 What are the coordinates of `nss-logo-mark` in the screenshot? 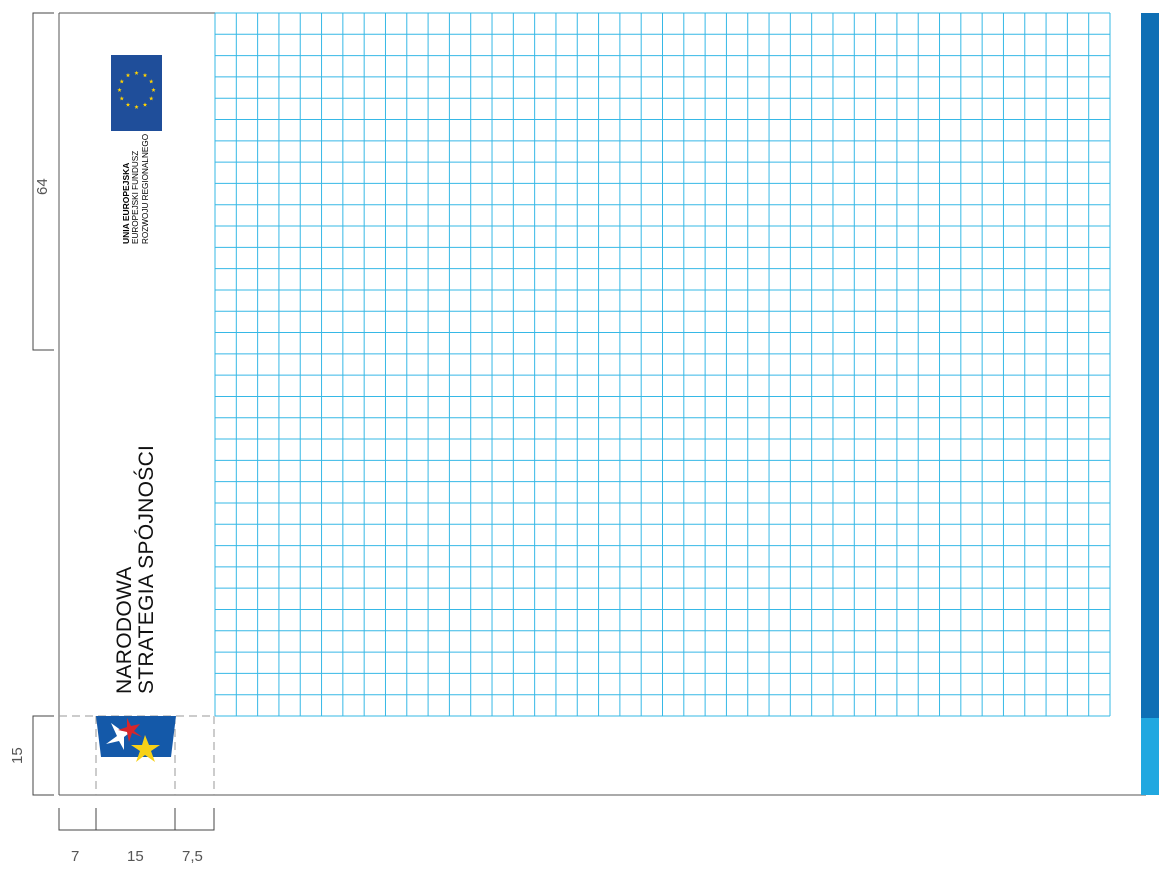 It's located at (136, 739).